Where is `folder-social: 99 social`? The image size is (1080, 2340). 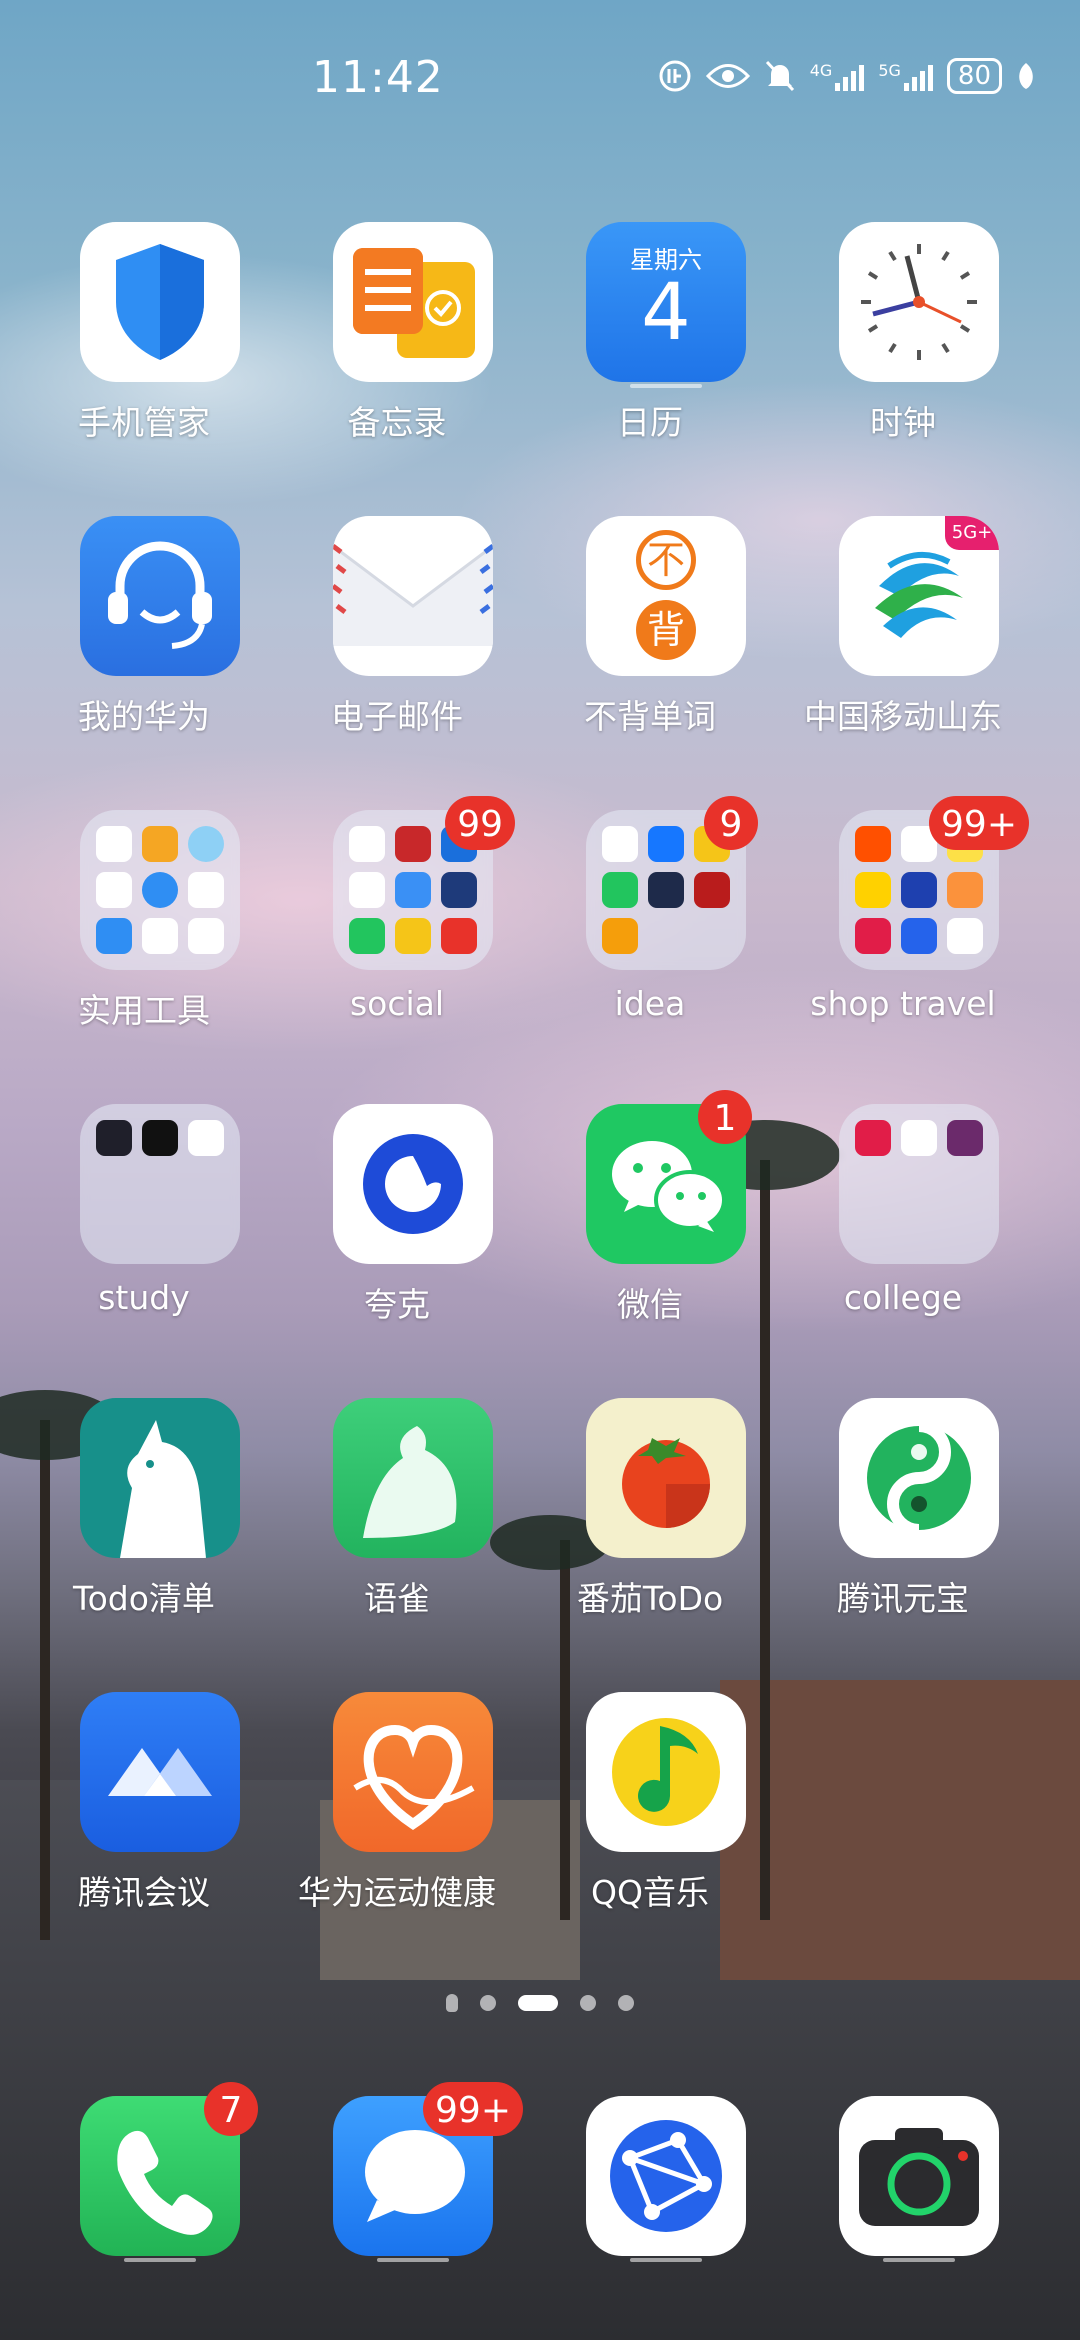
folder-social: 99 social is located at coordinates (397, 923).